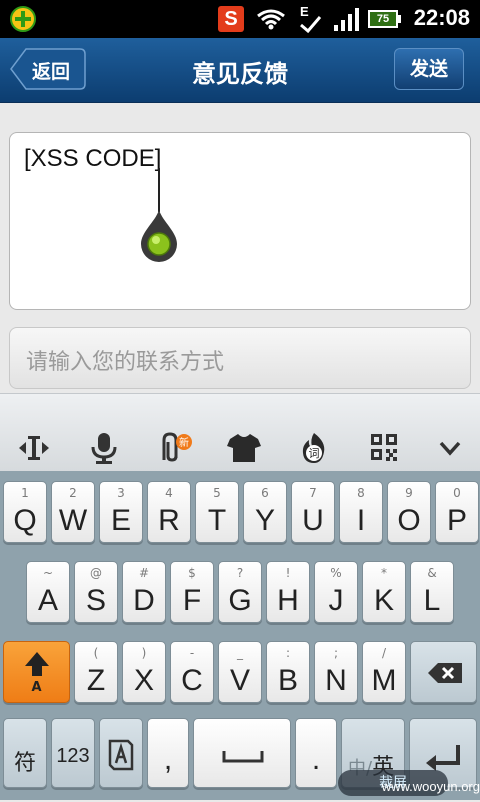 The width and height of the screenshot is (480, 802). I want to click on key-t: 5T, so click(217, 512).